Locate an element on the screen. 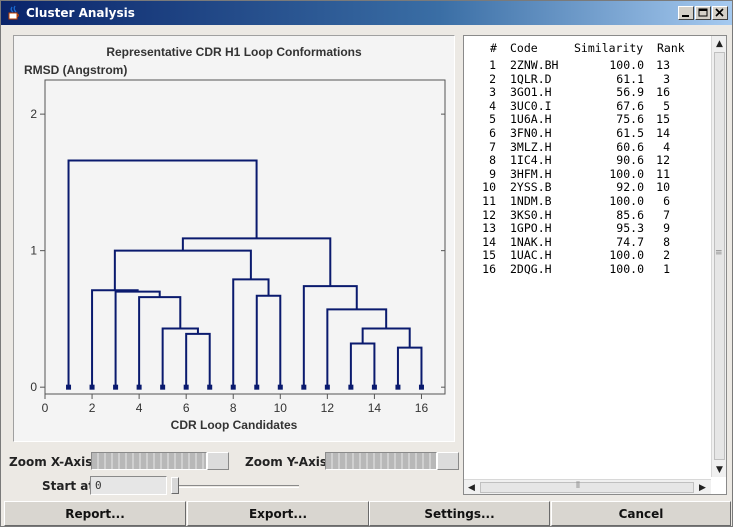  zoom-y-label: Zoom Y-Axis: is located at coordinates (288, 462).